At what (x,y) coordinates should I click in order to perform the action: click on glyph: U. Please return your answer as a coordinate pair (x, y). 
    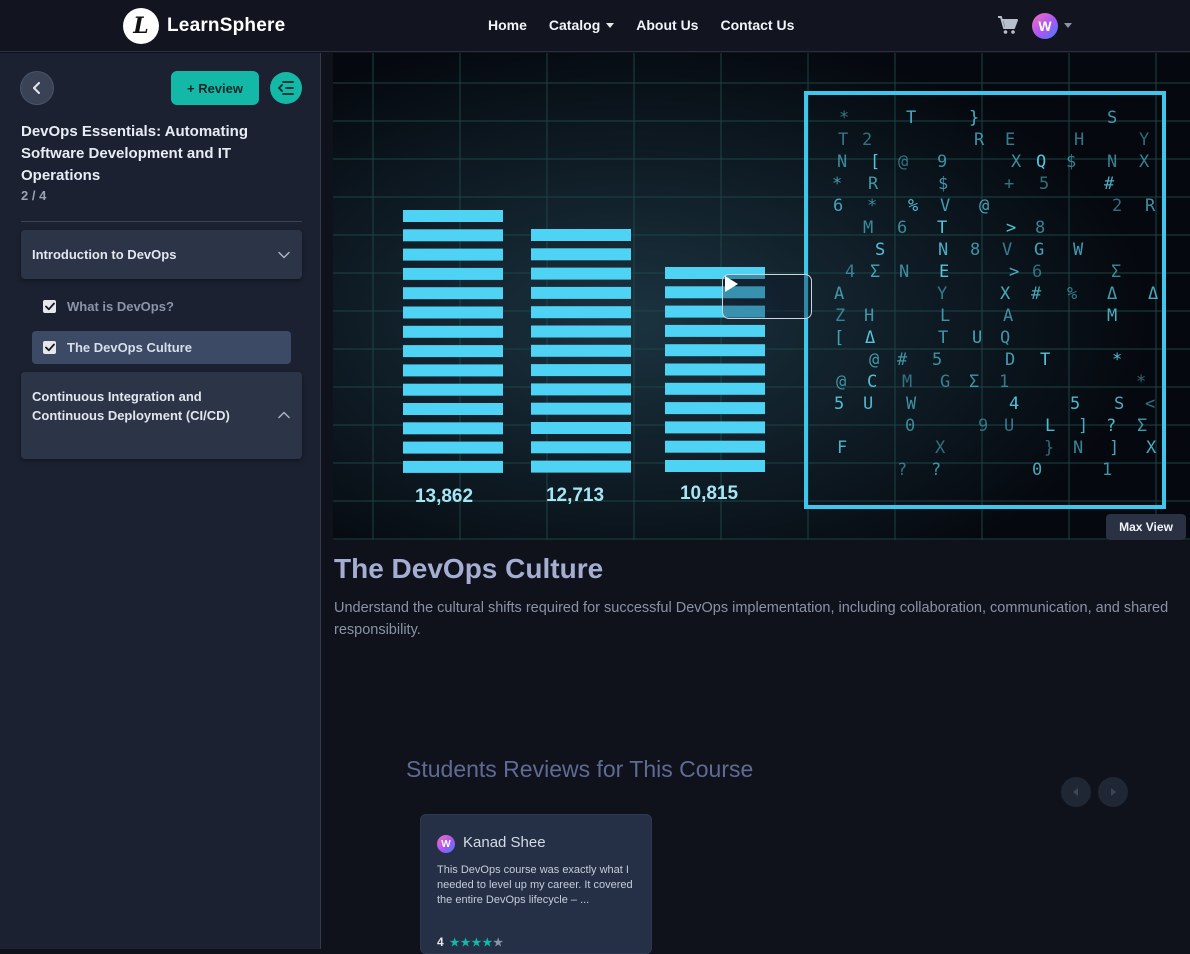
    Looking at the image, I should click on (868, 404).